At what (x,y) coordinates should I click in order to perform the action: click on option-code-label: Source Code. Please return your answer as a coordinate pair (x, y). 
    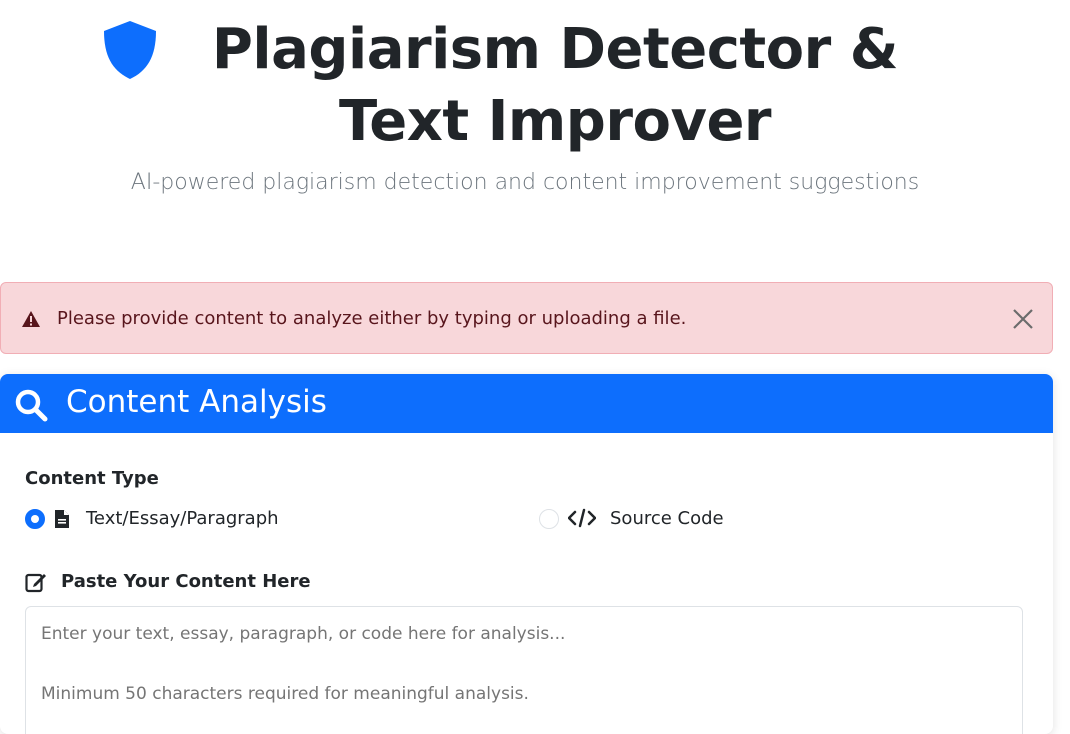
    Looking at the image, I should click on (667, 518).